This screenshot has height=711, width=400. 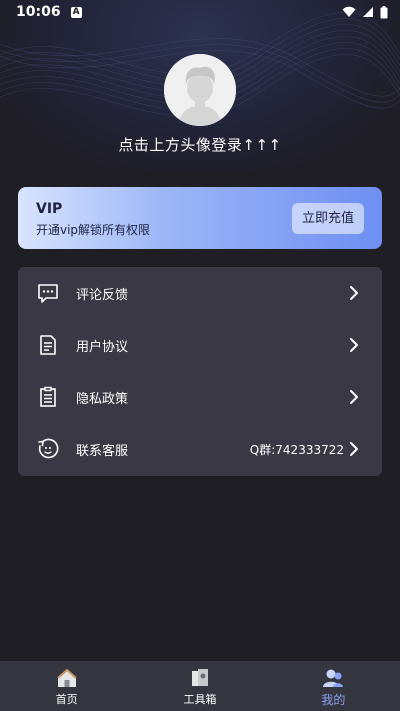 What do you see at coordinates (200, 12) in the screenshot?
I see `status-bar: 10:06 A` at bounding box center [200, 12].